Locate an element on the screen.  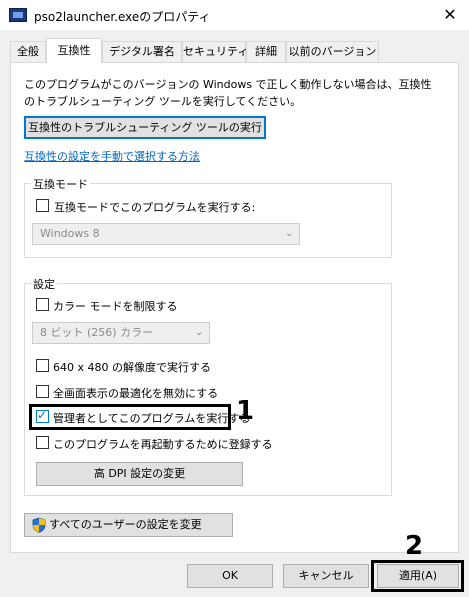
color-mode-checkbox is located at coordinates (42, 304).